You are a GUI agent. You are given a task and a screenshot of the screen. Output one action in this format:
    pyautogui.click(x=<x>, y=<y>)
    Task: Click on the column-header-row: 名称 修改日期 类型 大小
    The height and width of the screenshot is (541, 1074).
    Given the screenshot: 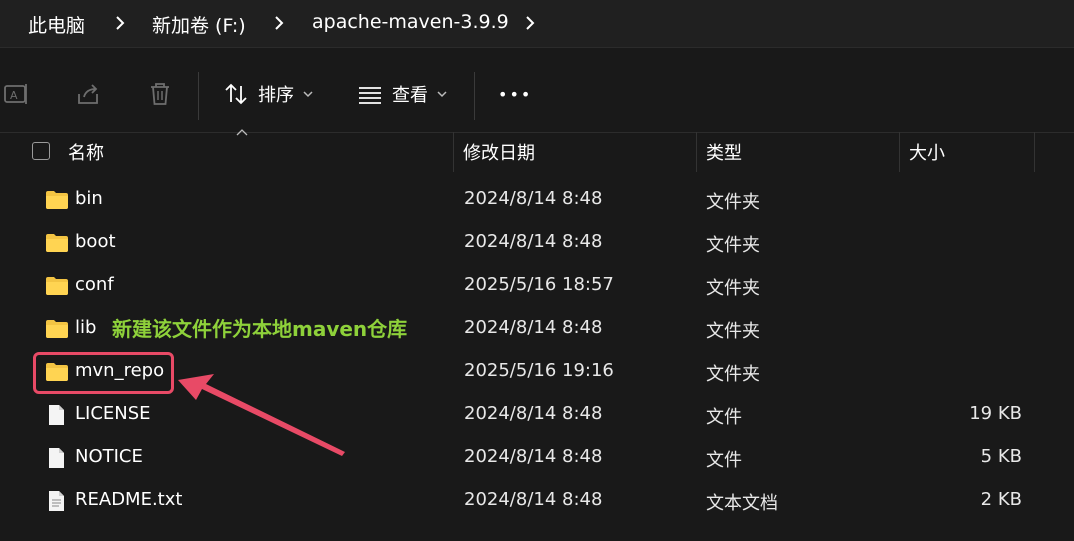 What is the action you would take?
    pyautogui.click(x=537, y=150)
    